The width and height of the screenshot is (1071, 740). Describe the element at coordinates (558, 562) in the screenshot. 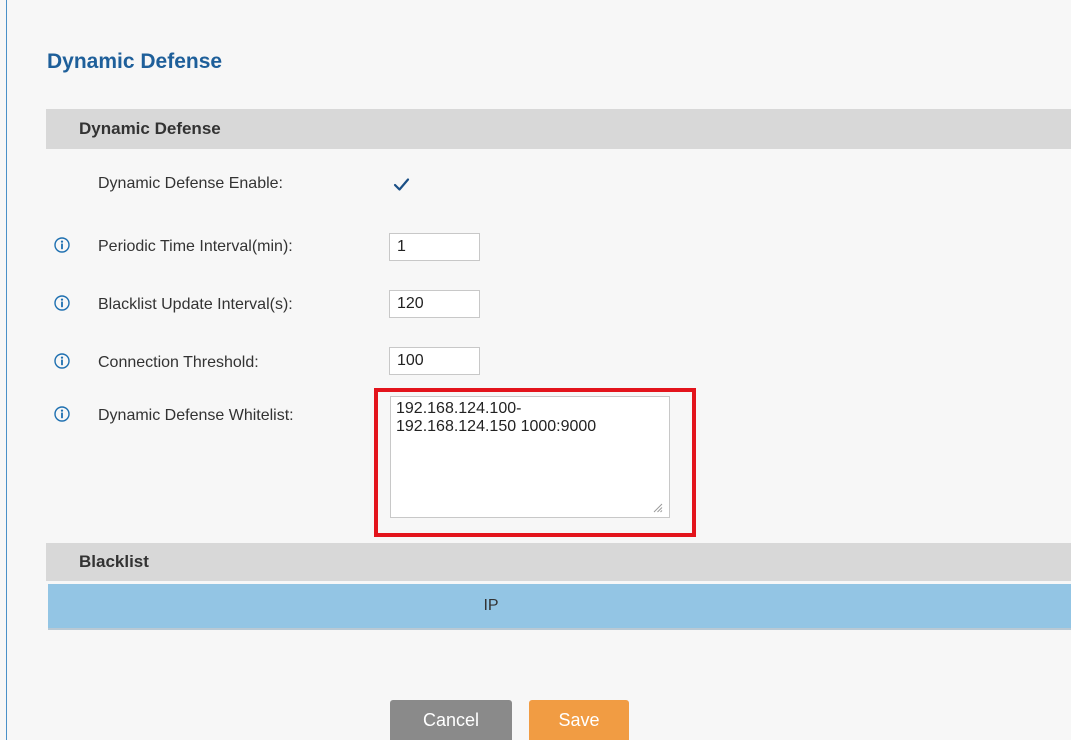

I see `section-header-blacklist: Blacklist` at that location.